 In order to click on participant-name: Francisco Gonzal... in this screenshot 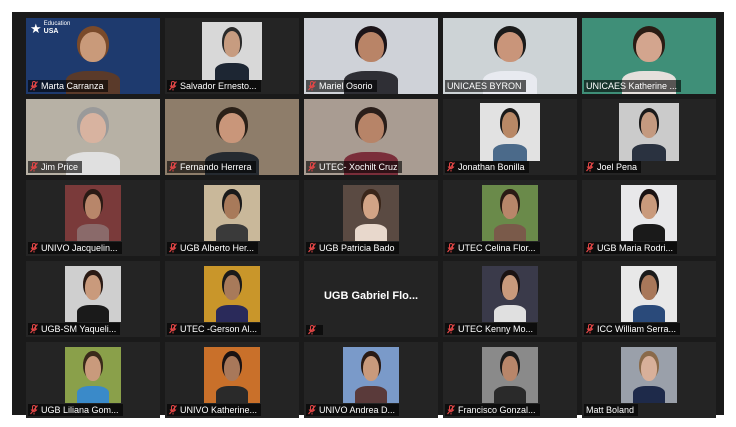, I will do `click(497, 410)`.